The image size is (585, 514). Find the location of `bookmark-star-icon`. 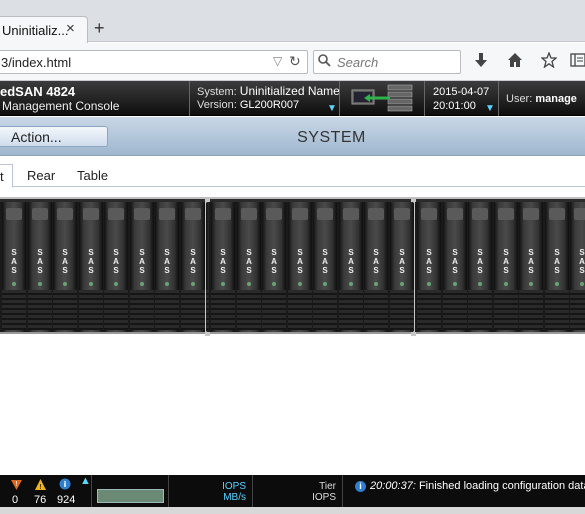

bookmark-star-icon is located at coordinates (549, 62).